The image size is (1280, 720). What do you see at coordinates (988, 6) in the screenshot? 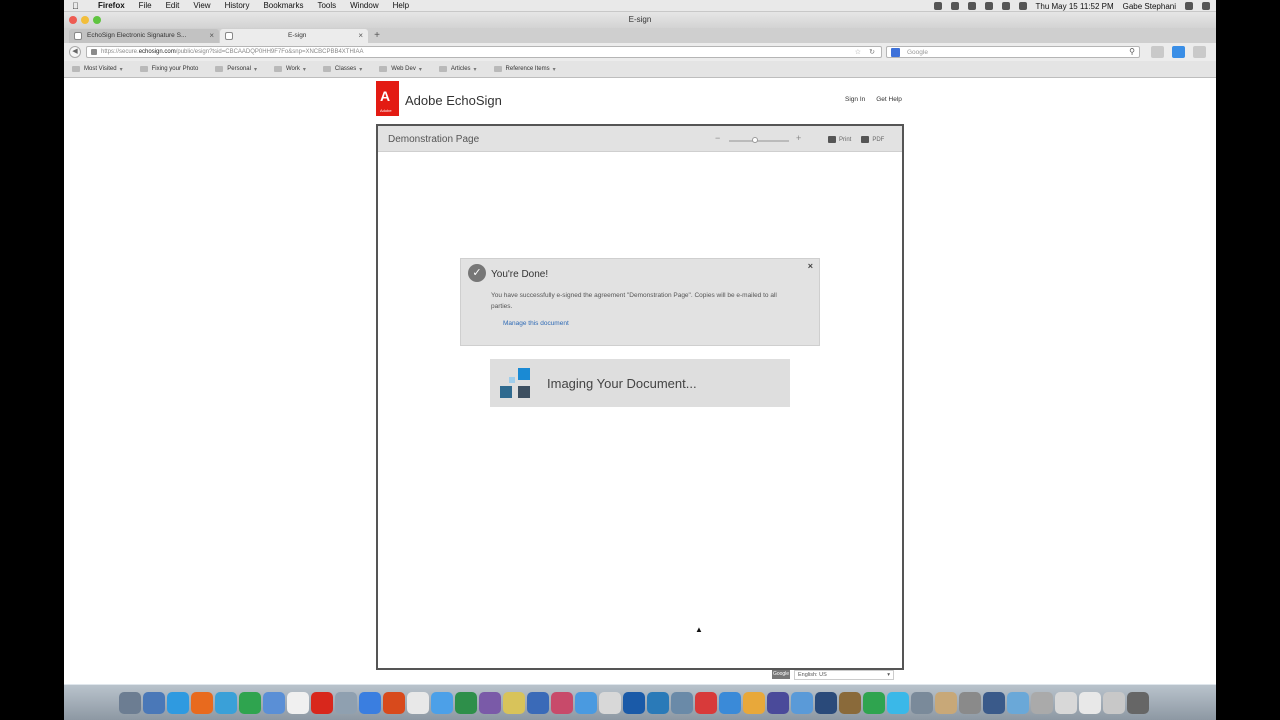
I see `wifi-icon` at bounding box center [988, 6].